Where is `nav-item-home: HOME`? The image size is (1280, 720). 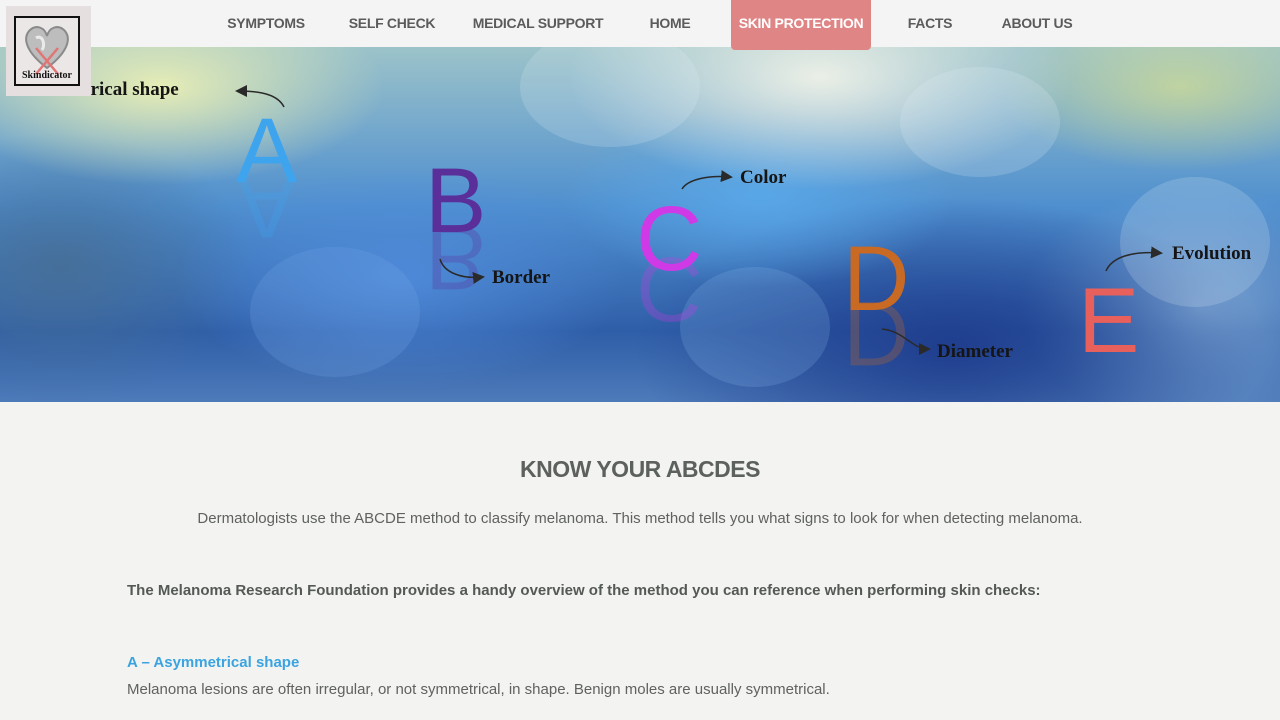 nav-item-home: HOME is located at coordinates (670, 23).